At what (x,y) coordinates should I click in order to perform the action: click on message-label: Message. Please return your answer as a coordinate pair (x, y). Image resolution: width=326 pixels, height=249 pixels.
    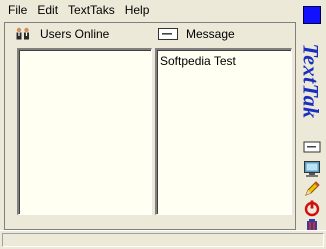
    Looking at the image, I should click on (210, 34).